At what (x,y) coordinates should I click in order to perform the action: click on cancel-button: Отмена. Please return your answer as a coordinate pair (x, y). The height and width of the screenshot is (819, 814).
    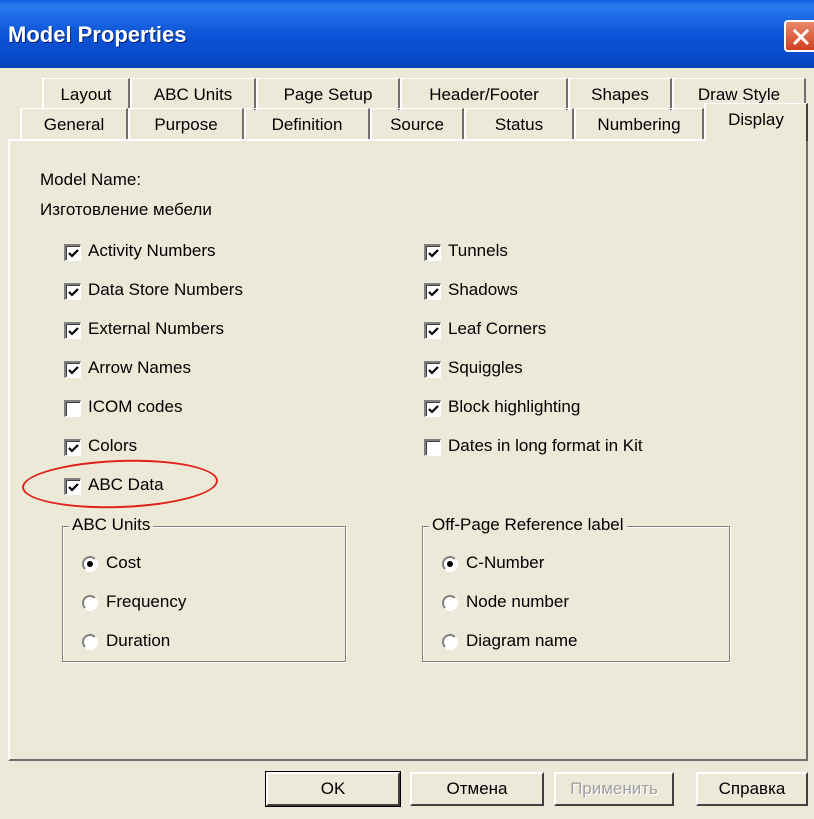
    Looking at the image, I should click on (477, 789).